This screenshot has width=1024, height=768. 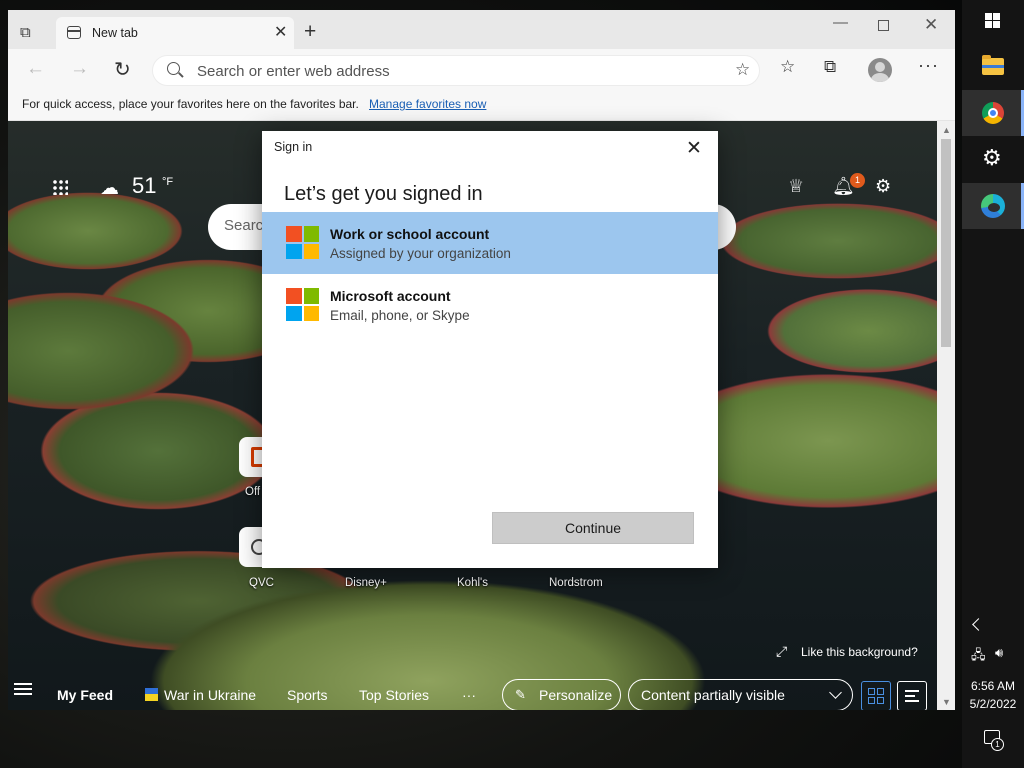 I want to click on back-button: ←, so click(x=35, y=69).